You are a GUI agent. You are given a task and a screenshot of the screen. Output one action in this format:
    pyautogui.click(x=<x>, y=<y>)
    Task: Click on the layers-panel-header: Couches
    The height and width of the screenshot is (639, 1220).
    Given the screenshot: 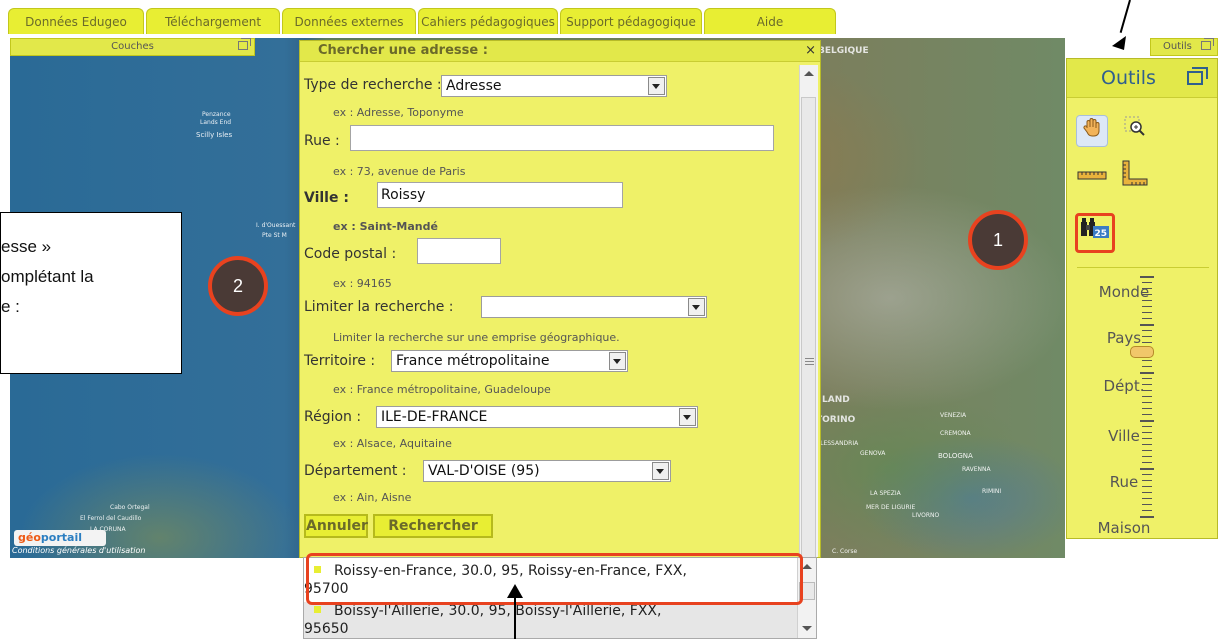 What is the action you would take?
    pyautogui.click(x=132, y=47)
    